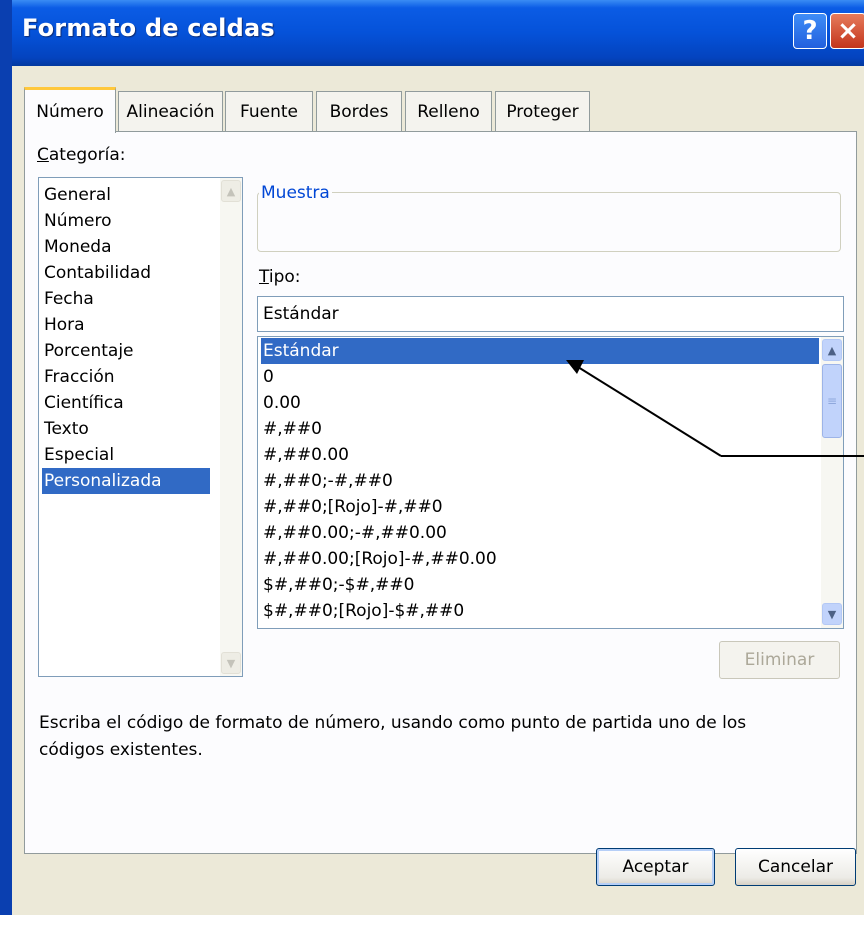  Describe the element at coordinates (575, 367) in the screenshot. I see `annotation-arrow-head` at that location.